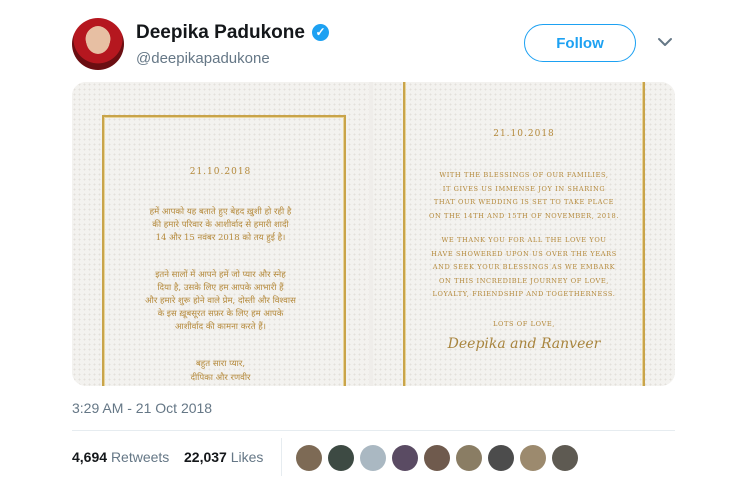 This screenshot has width=750, height=480. What do you see at coordinates (142, 408) in the screenshot?
I see `tweet-timestamp: 3:29 AM - 21 Oct 2018` at bounding box center [142, 408].